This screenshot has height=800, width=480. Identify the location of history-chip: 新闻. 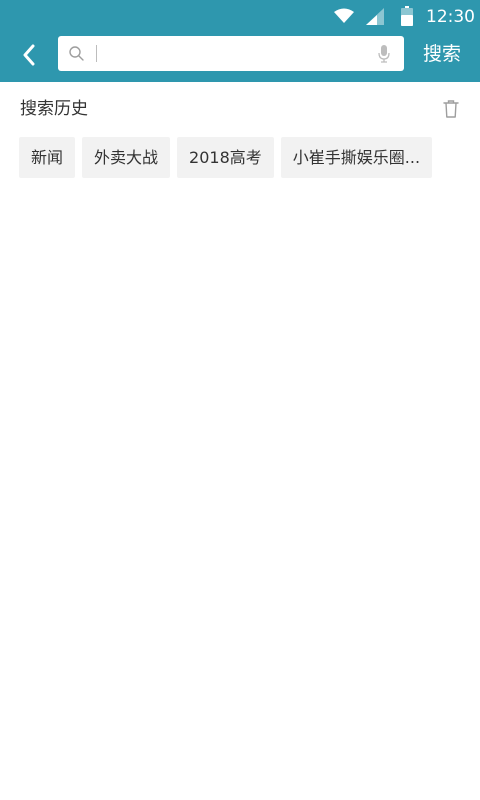
(47, 157).